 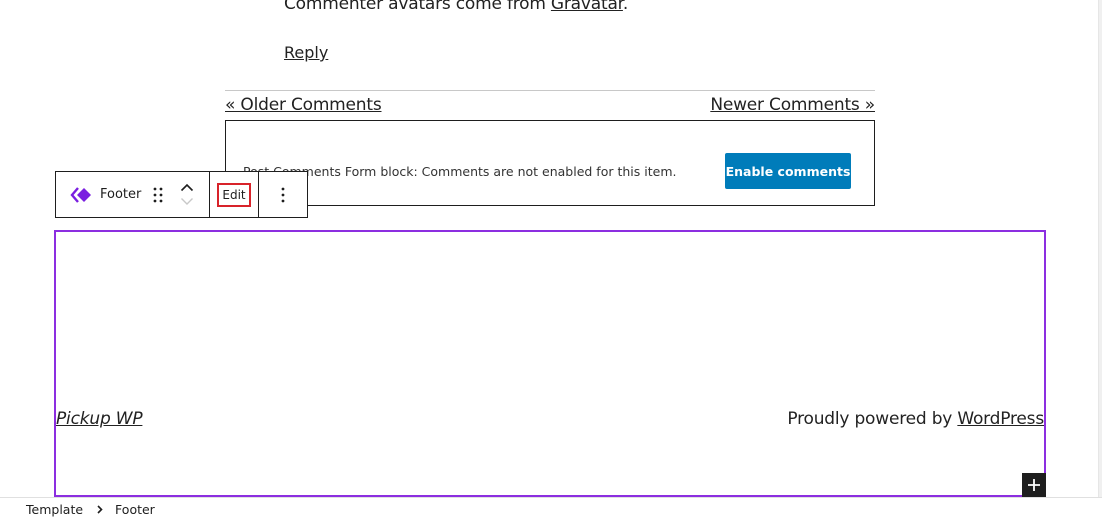 I want to click on chevron-down-icon, so click(x=187, y=201).